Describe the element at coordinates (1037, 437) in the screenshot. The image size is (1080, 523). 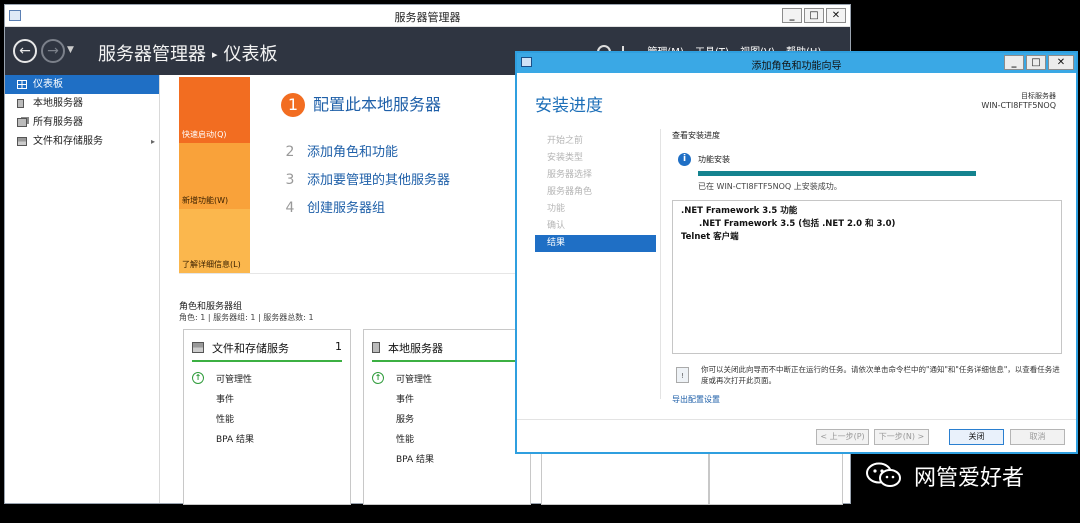
I see `cancel-button: 取消` at that location.